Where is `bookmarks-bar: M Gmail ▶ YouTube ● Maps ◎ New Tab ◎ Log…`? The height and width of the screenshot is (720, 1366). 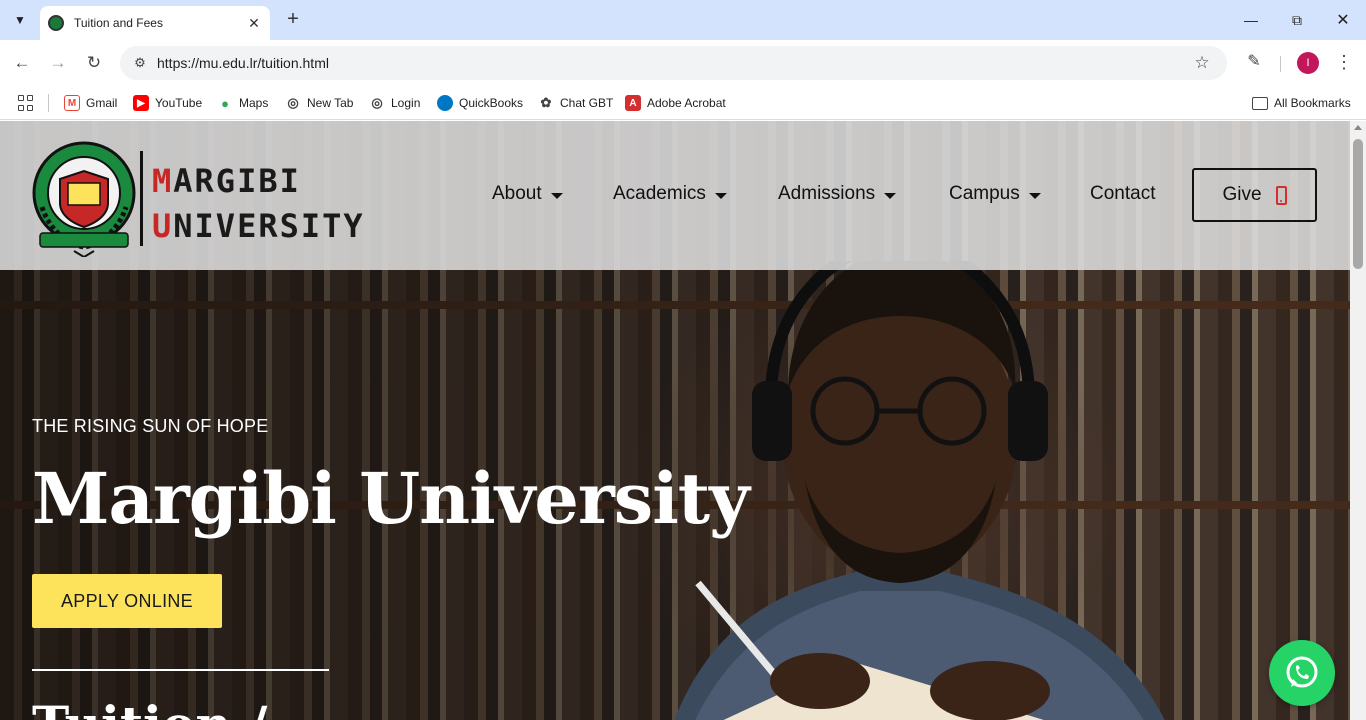
bookmarks-bar: M Gmail ▶ YouTube ● Maps ◎ New Tab ◎ Log… is located at coordinates (683, 103).